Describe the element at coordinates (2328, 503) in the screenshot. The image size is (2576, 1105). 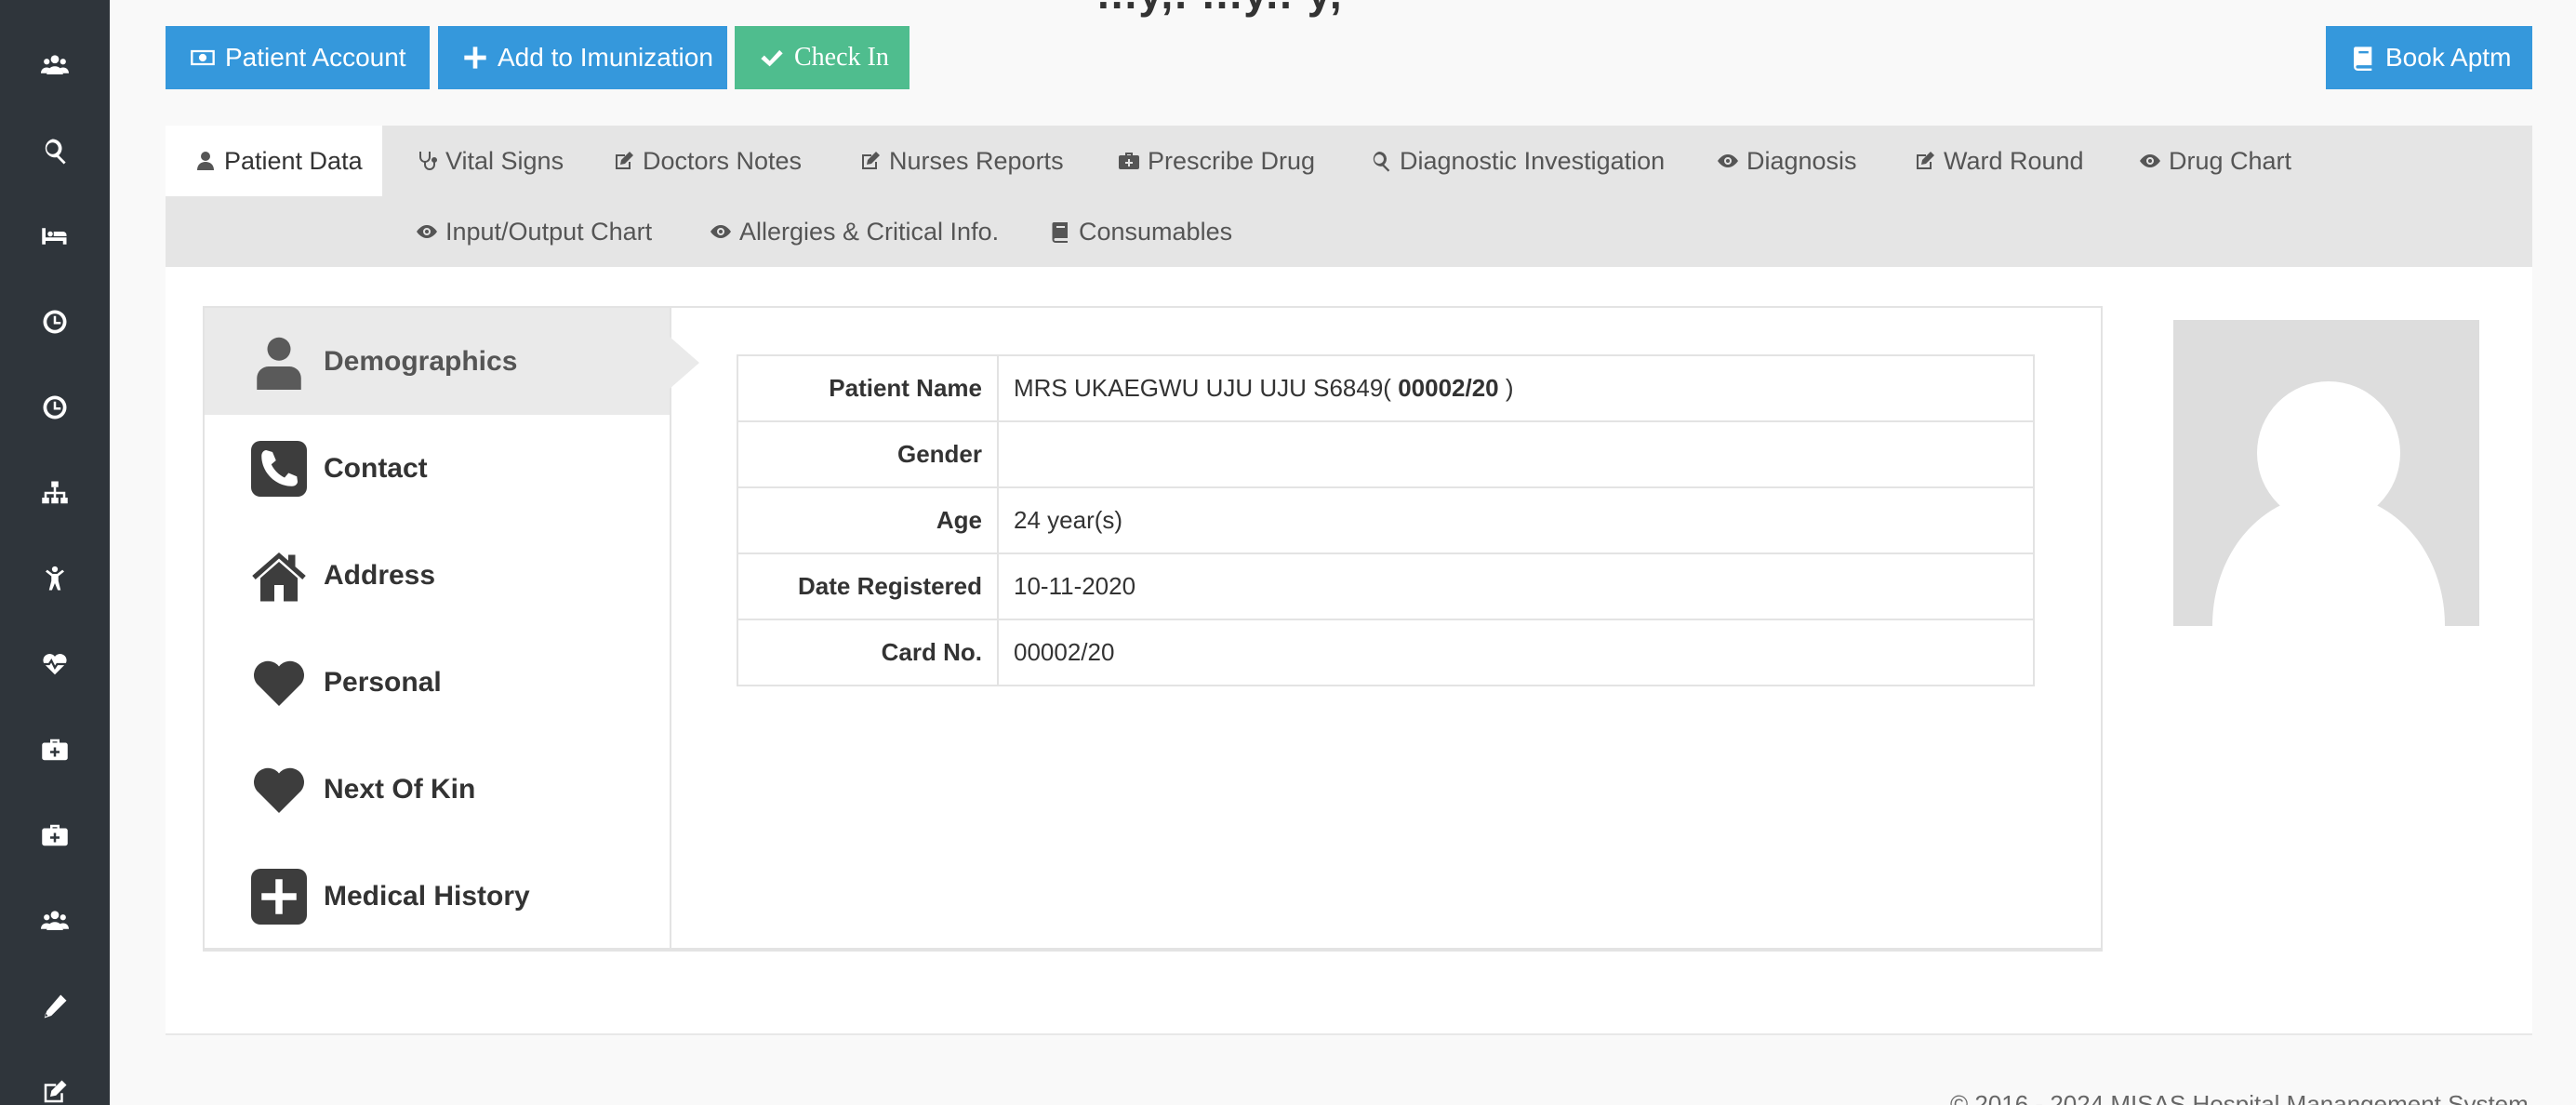
I see `avatar-placeholder-icon` at that location.